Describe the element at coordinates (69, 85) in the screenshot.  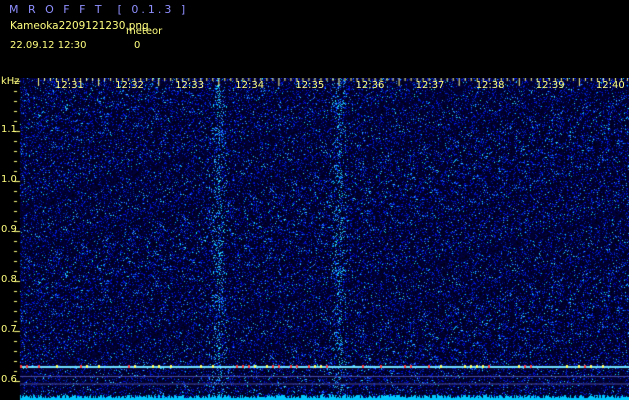
I see `x-tick-label: 12:31` at that location.